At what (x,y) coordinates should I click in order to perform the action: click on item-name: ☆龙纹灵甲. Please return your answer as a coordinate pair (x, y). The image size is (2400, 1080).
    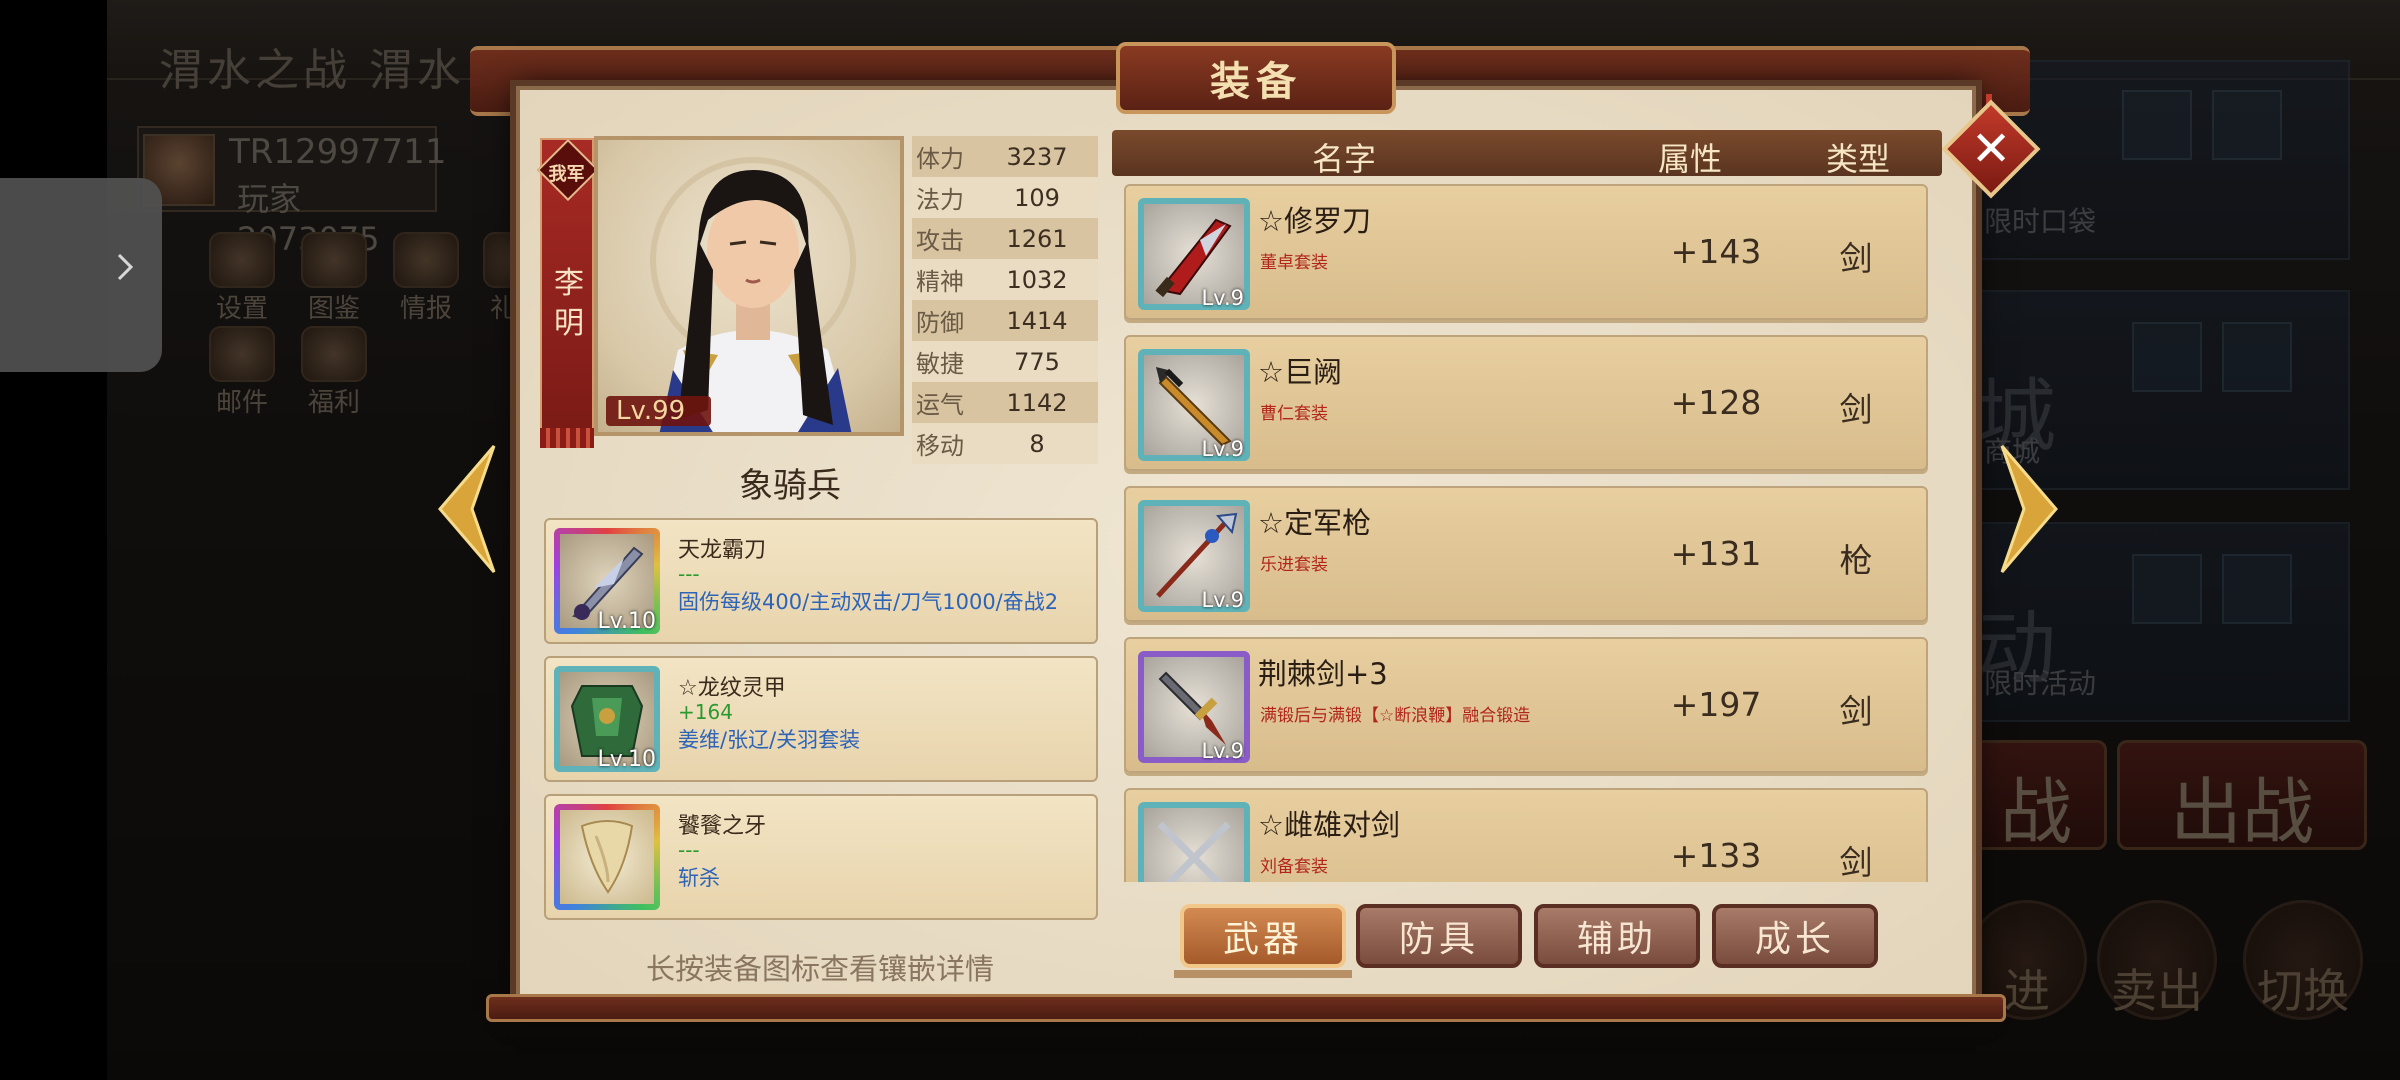
    Looking at the image, I should click on (732, 688).